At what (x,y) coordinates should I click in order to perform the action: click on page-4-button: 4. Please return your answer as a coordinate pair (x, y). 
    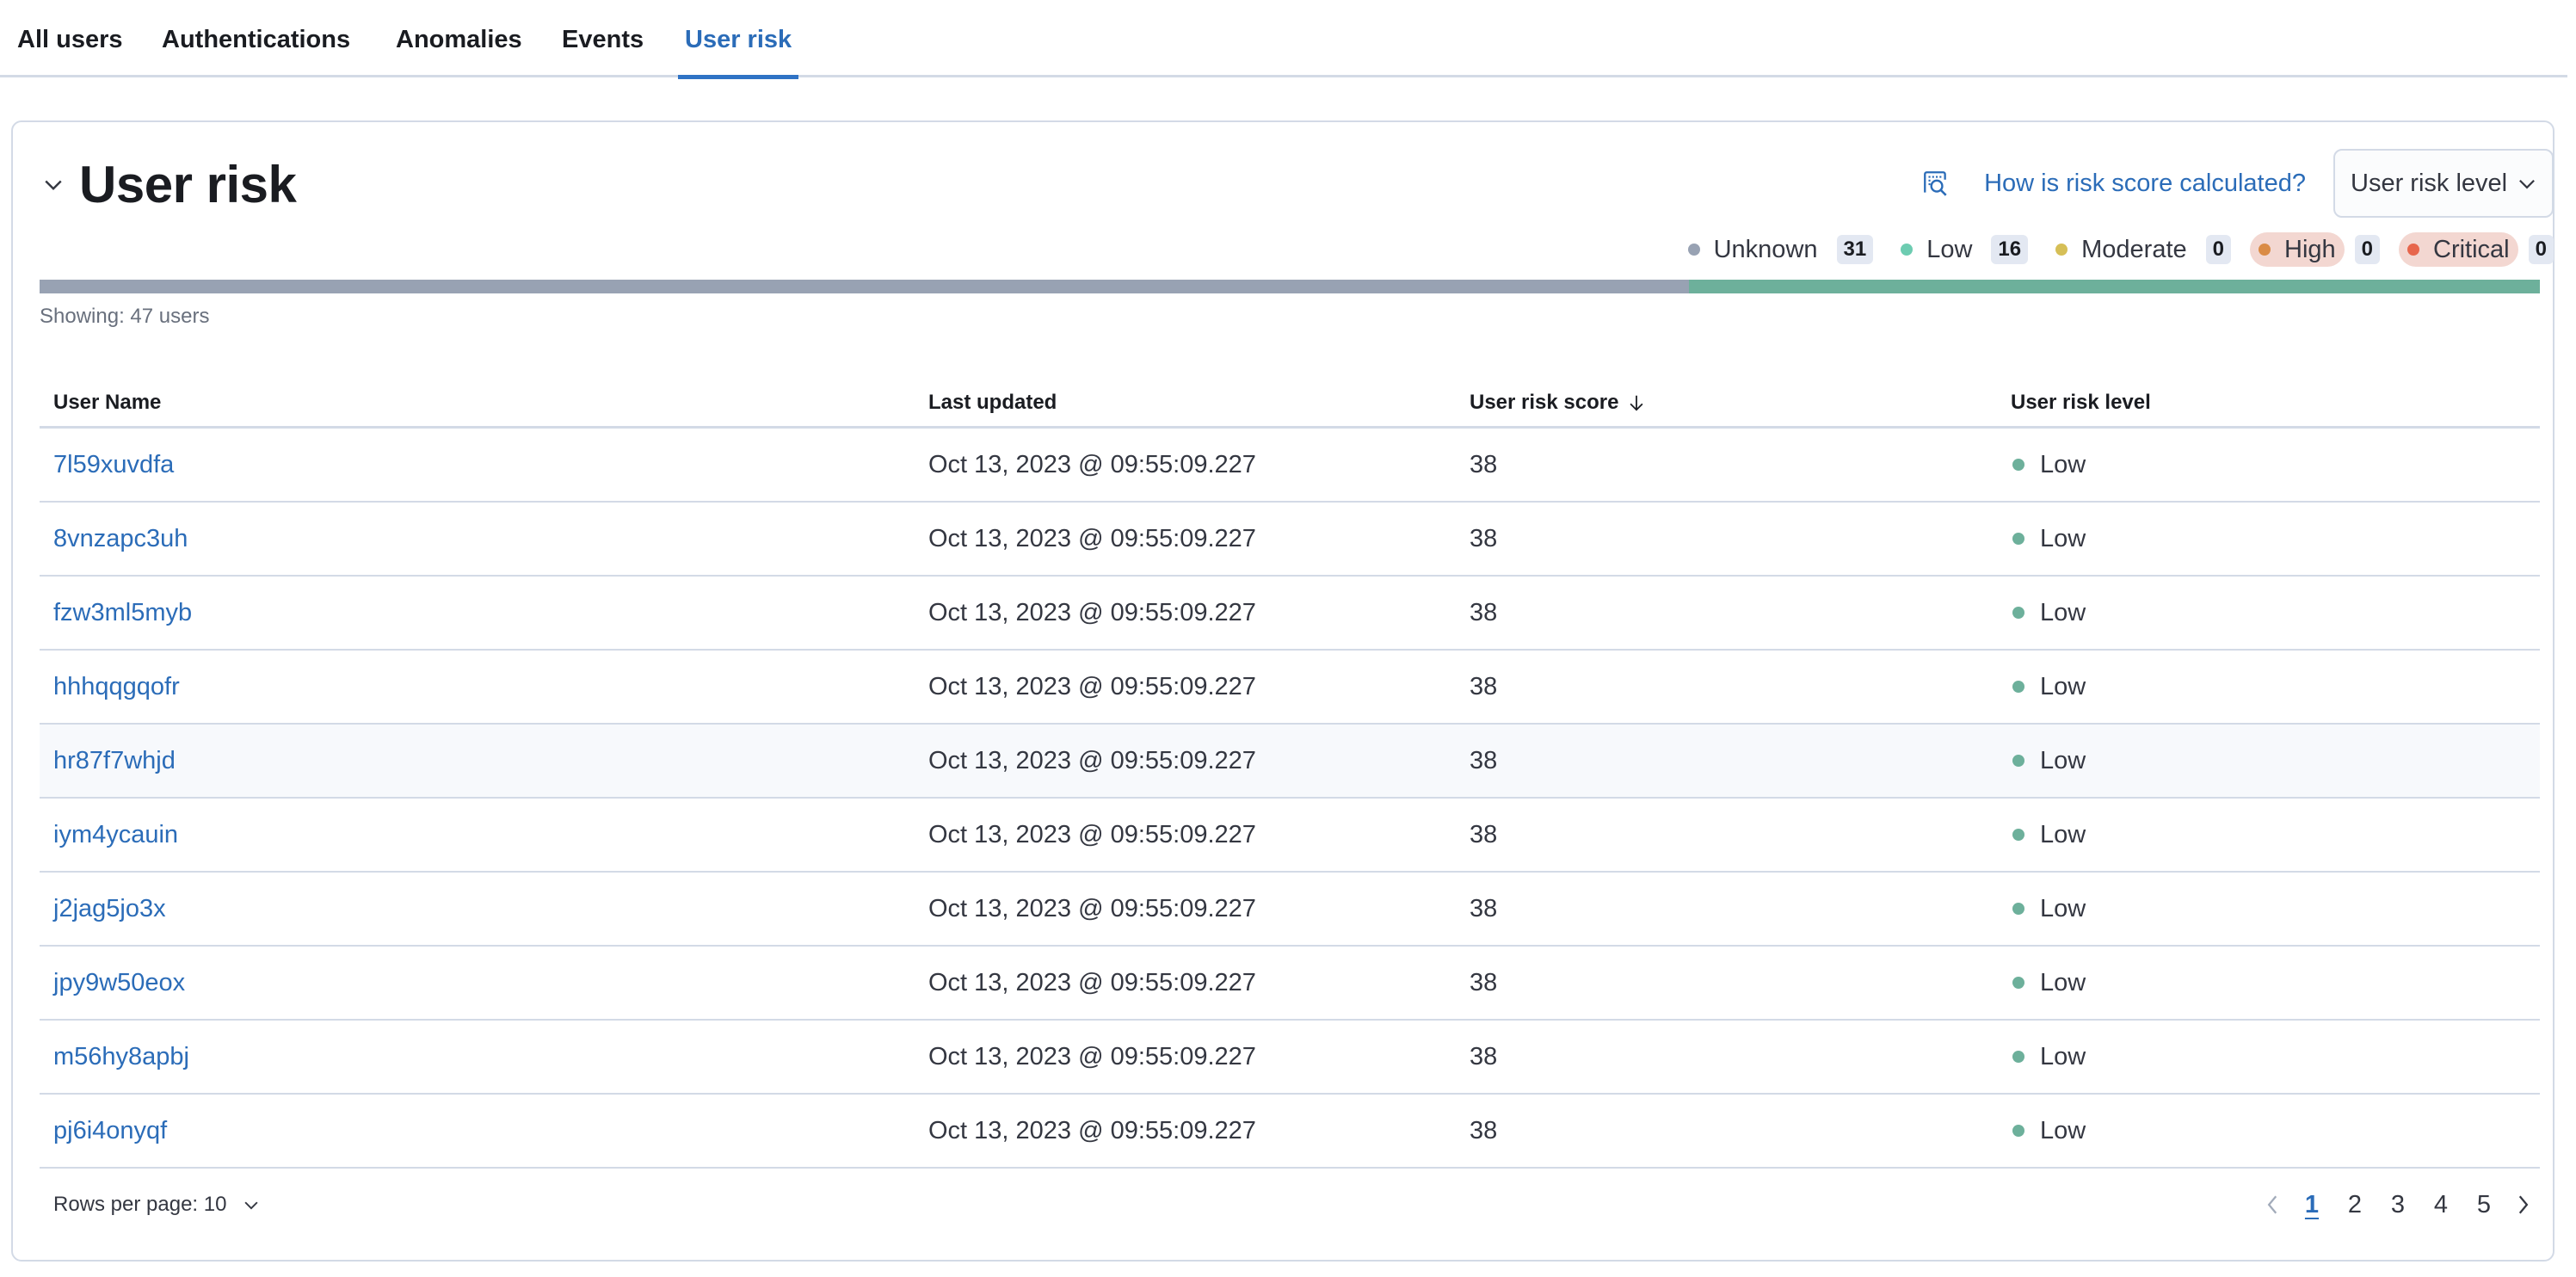
    Looking at the image, I should click on (2441, 1205).